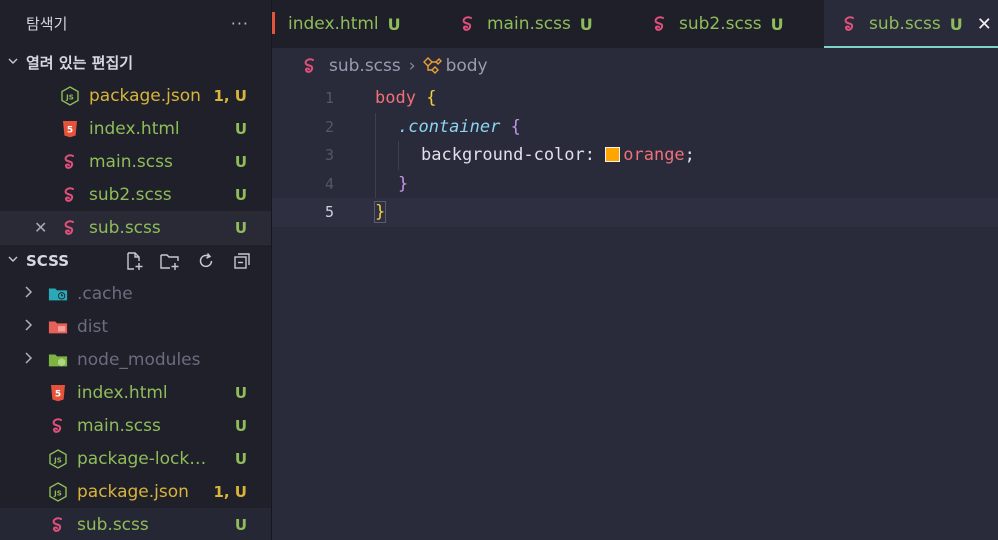  I want to click on tab-label: index.html, so click(333, 24).